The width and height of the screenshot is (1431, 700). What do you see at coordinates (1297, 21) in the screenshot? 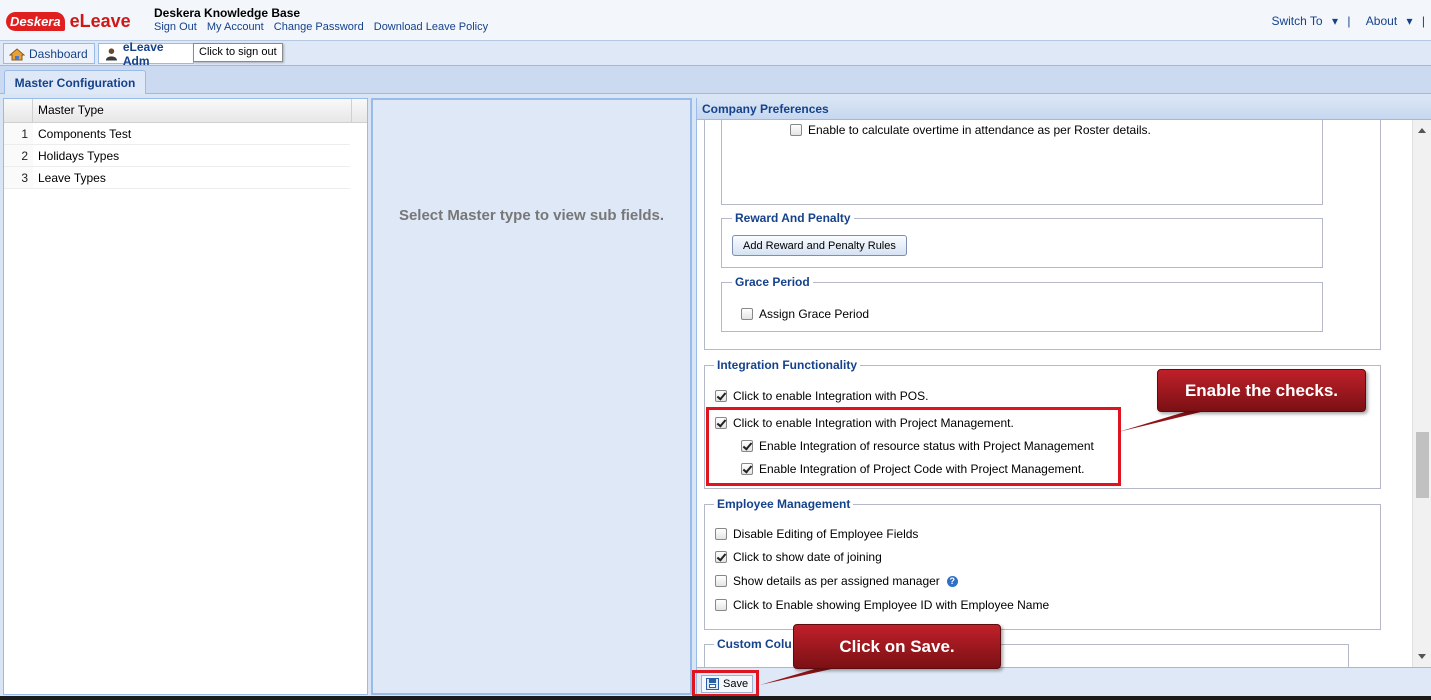
I see `switch-to-label: Switch To` at bounding box center [1297, 21].